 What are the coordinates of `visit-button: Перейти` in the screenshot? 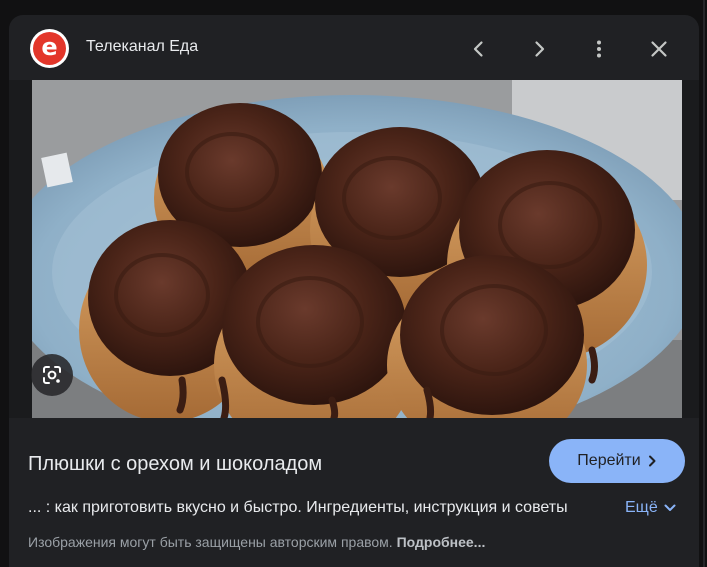 It's located at (617, 461).